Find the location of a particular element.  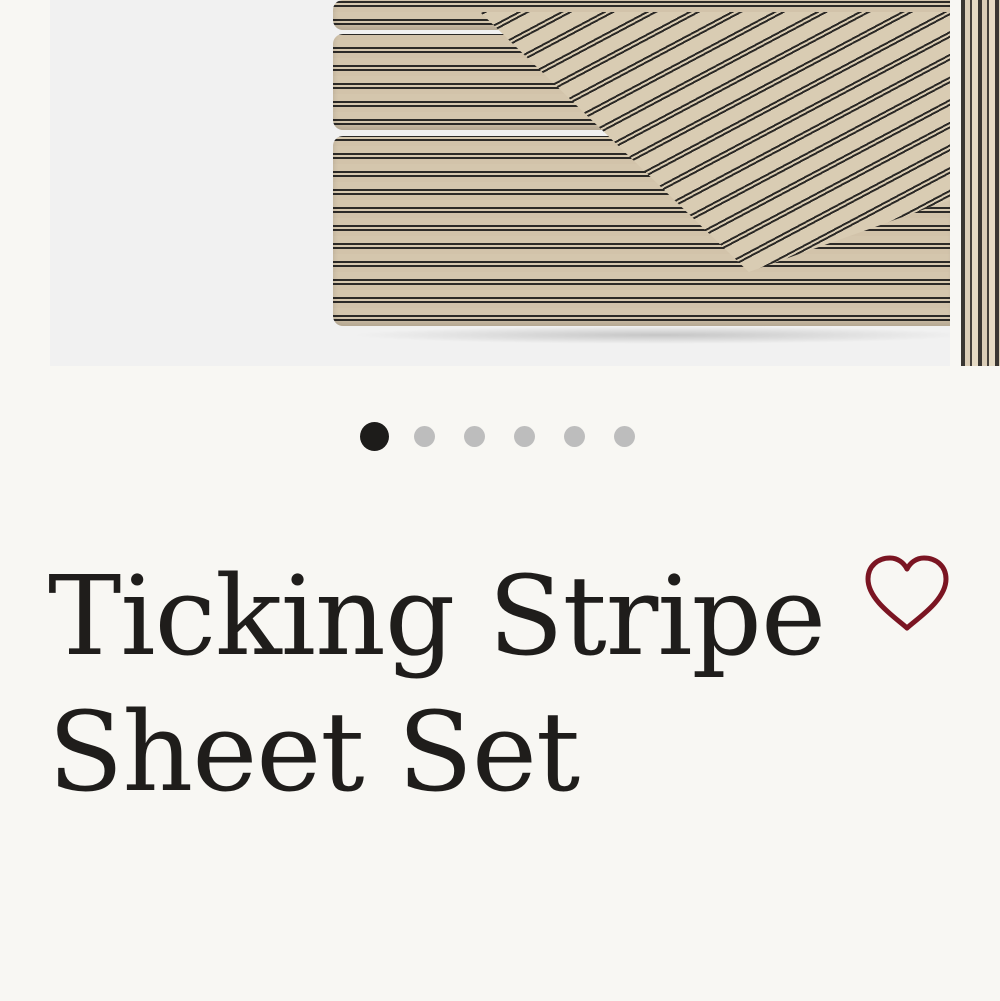

heart-icon is located at coordinates (907, 593).